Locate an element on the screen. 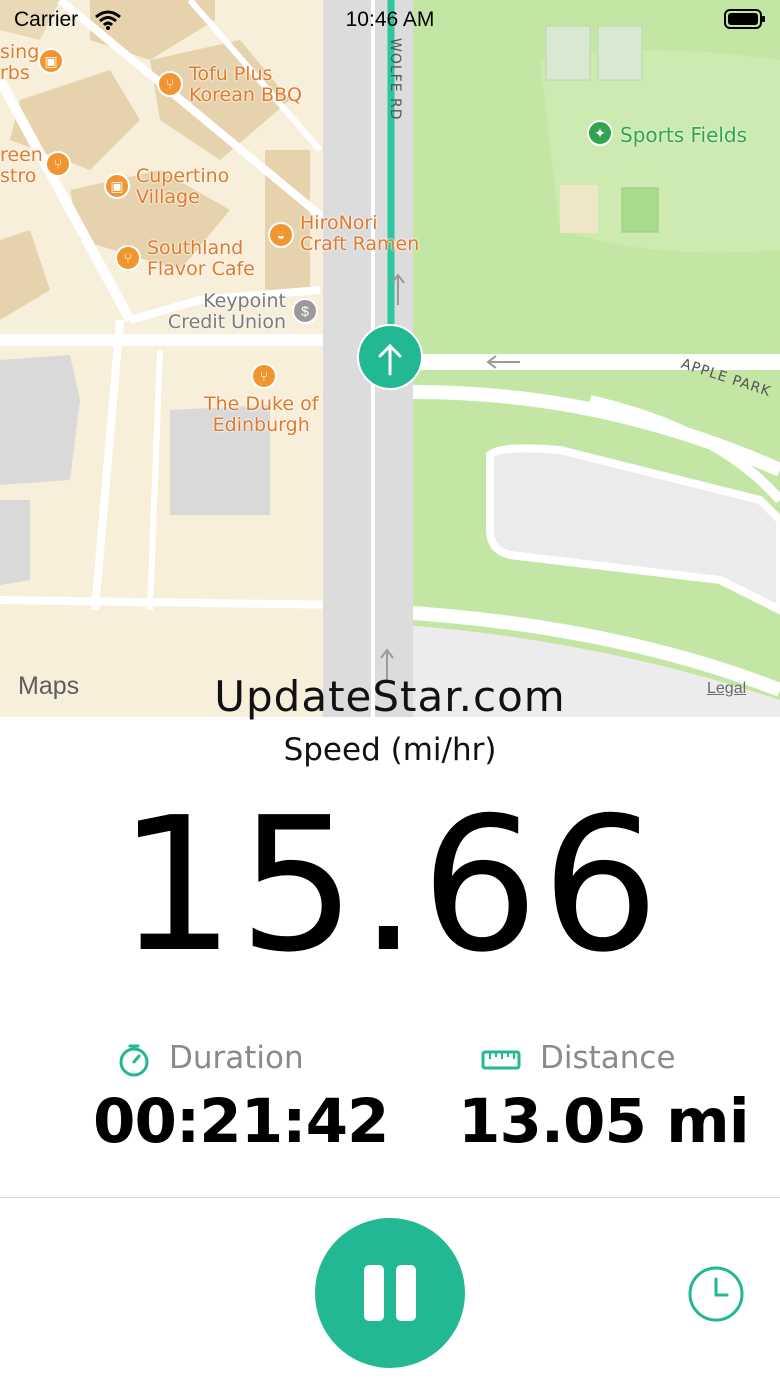  distance-value: 13.05 mi is located at coordinates (604, 1121).